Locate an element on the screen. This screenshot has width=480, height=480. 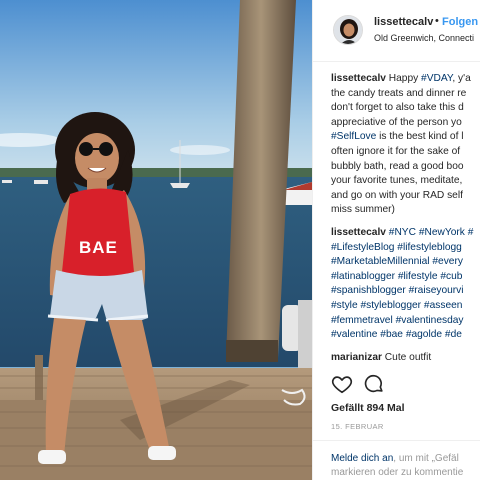
hashtag-link: #LifestyleBlog is located at coordinates (362, 247).